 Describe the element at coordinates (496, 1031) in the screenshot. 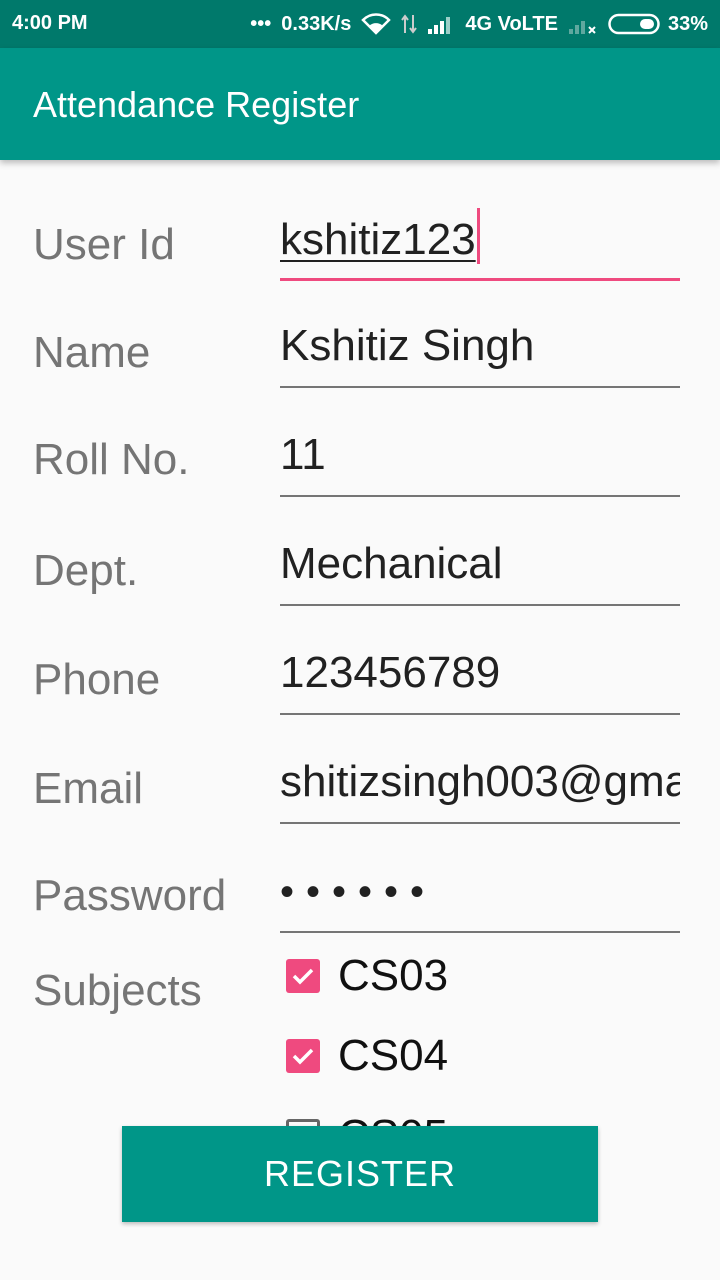

I see `subjects-list: CS03 CS04 CS05` at that location.